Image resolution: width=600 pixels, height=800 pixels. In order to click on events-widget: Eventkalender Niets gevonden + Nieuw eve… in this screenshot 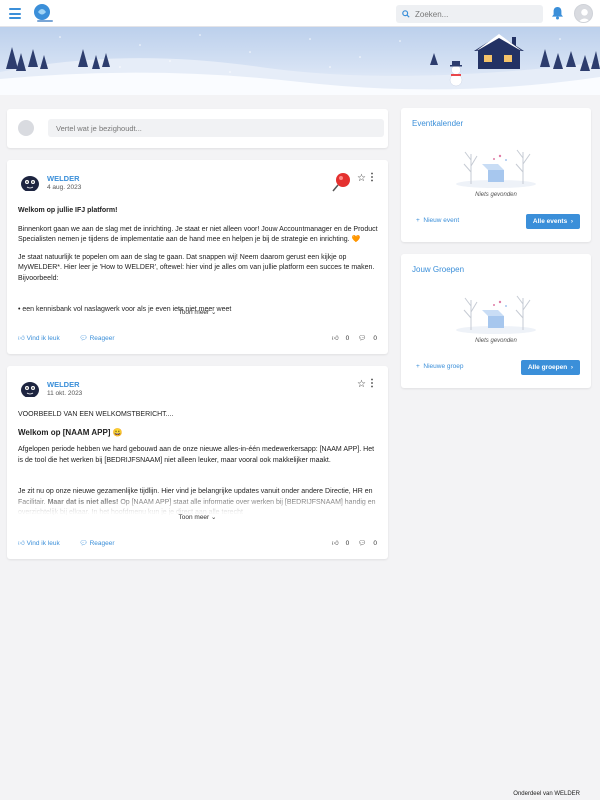, I will do `click(496, 175)`.